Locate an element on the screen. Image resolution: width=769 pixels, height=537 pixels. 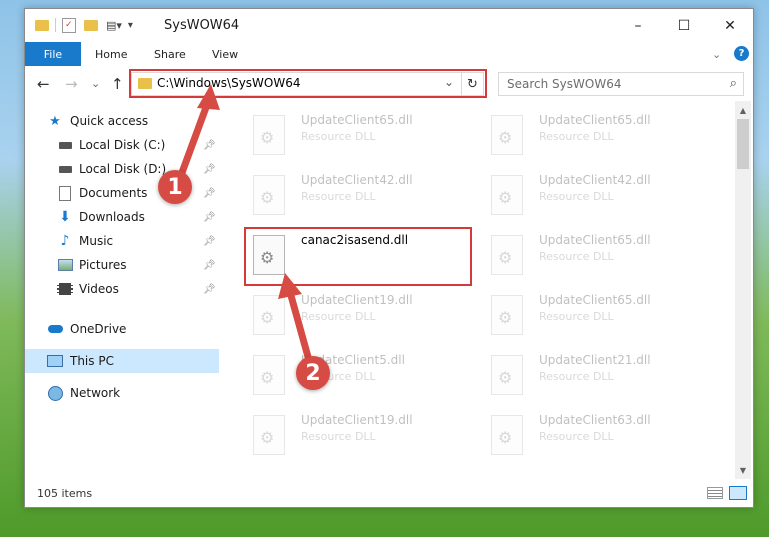
search-input: Search SysWOW64 is located at coordinates (564, 84).